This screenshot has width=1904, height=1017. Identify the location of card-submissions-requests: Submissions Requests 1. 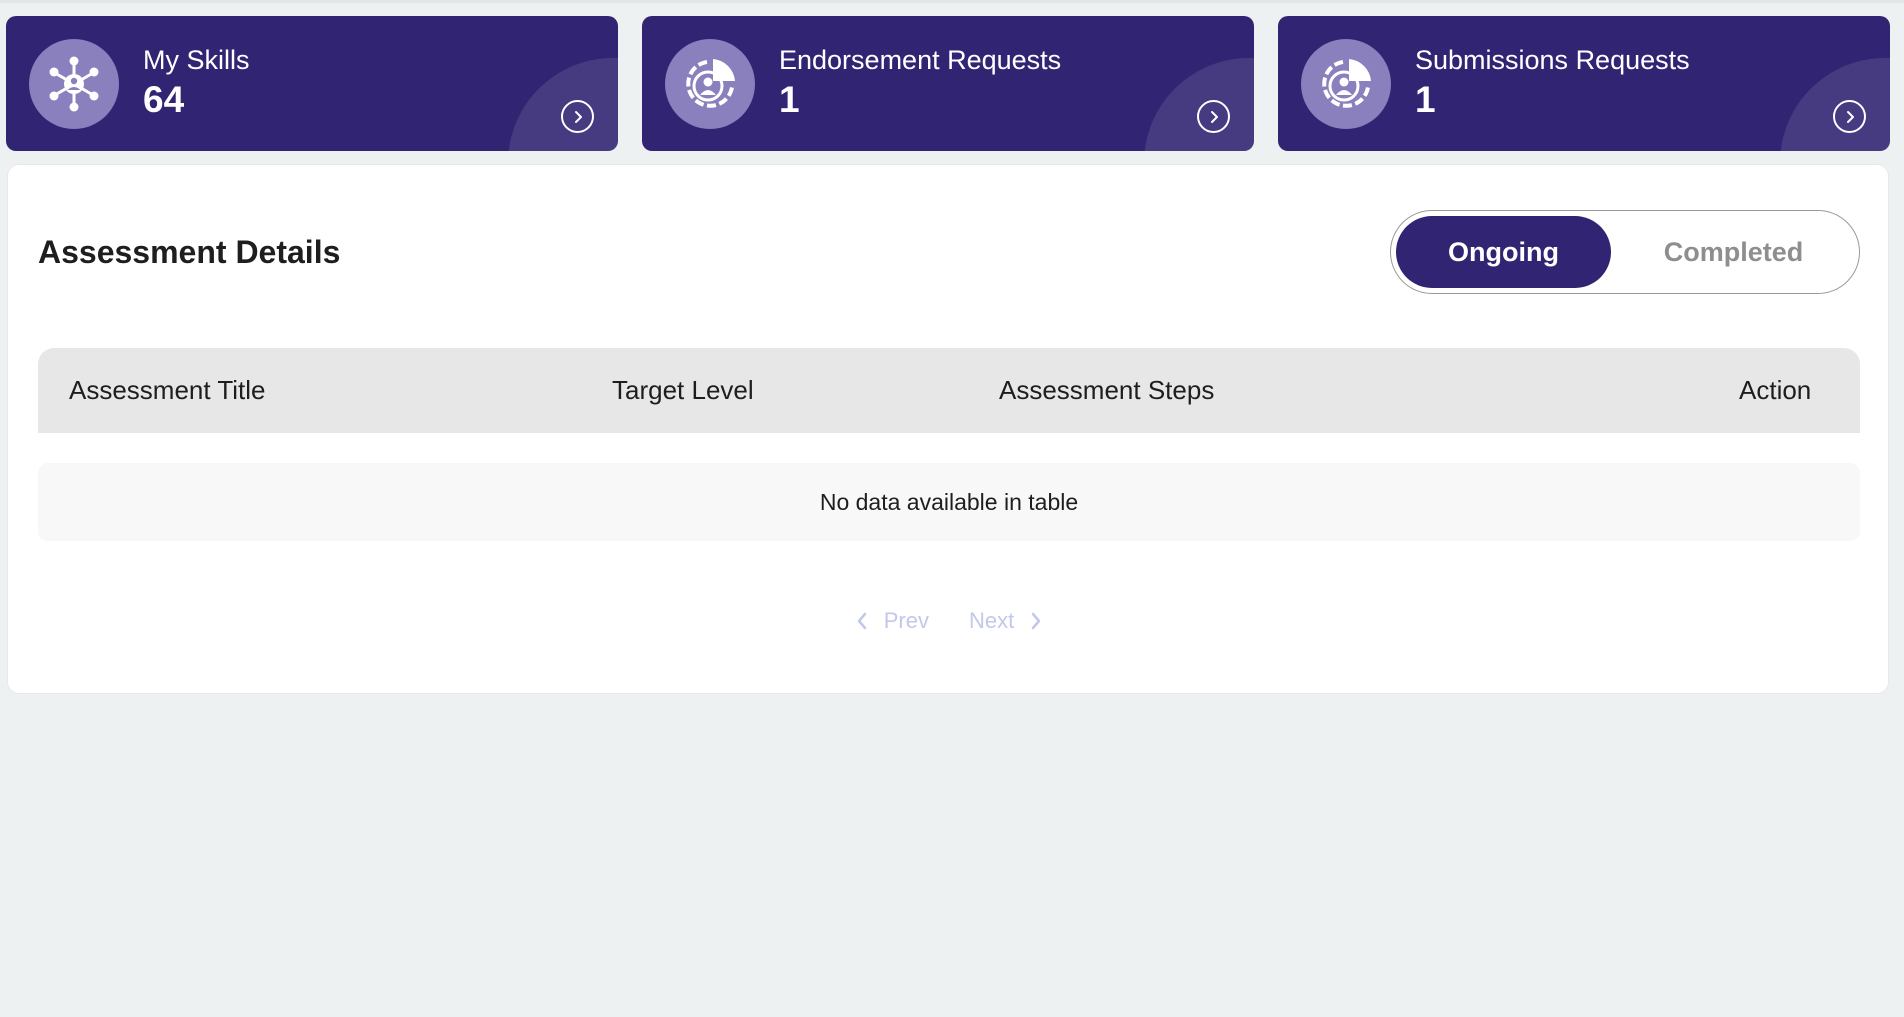
(1584, 83).